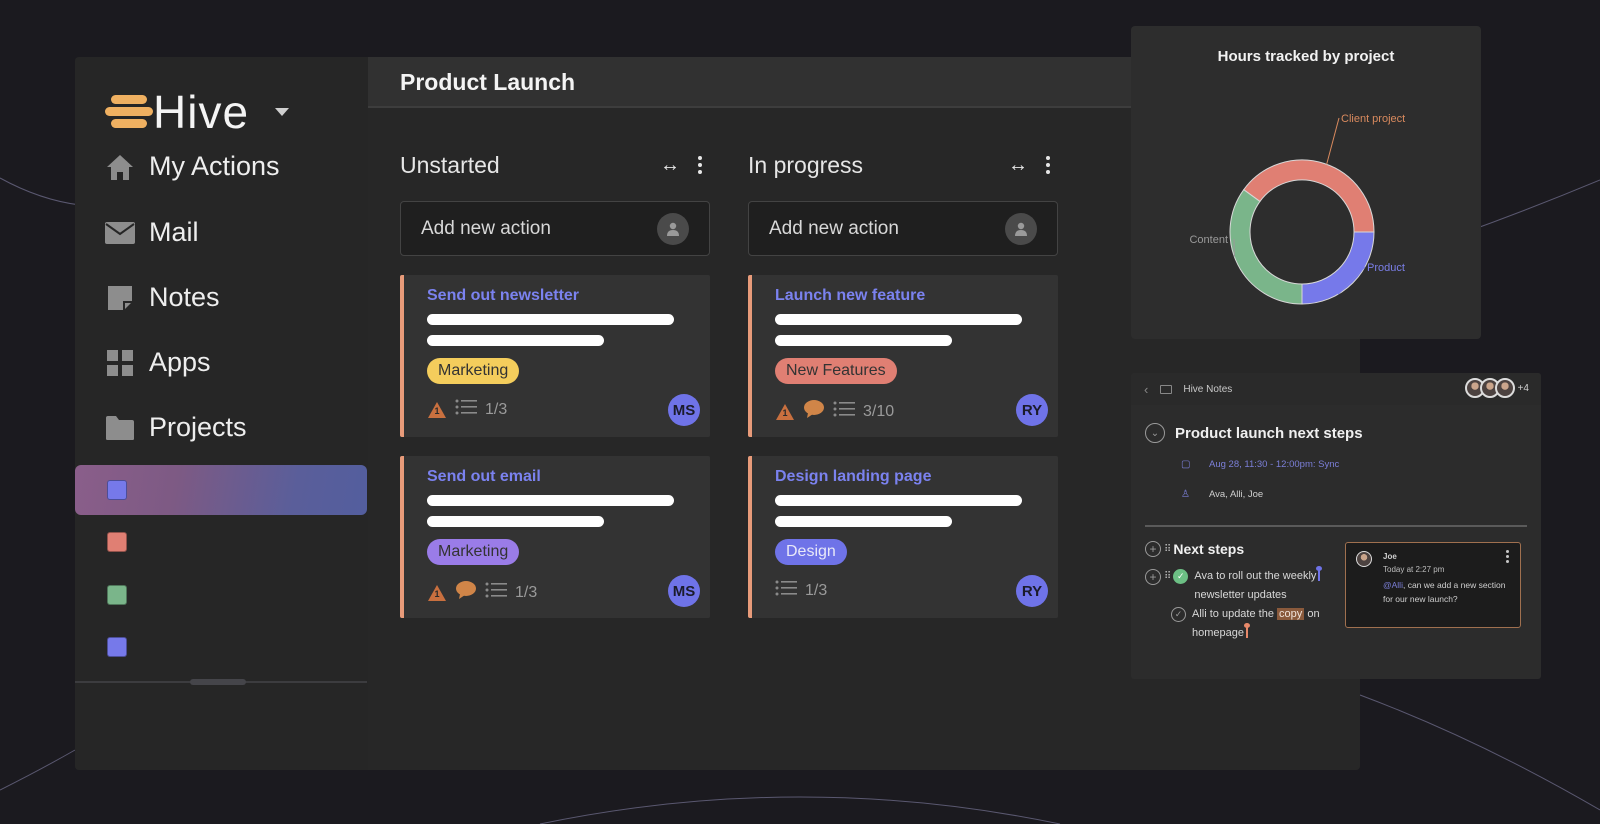 Image resolution: width=1600 pixels, height=824 pixels. I want to click on notes-title: Product launch next steps, so click(1269, 433).